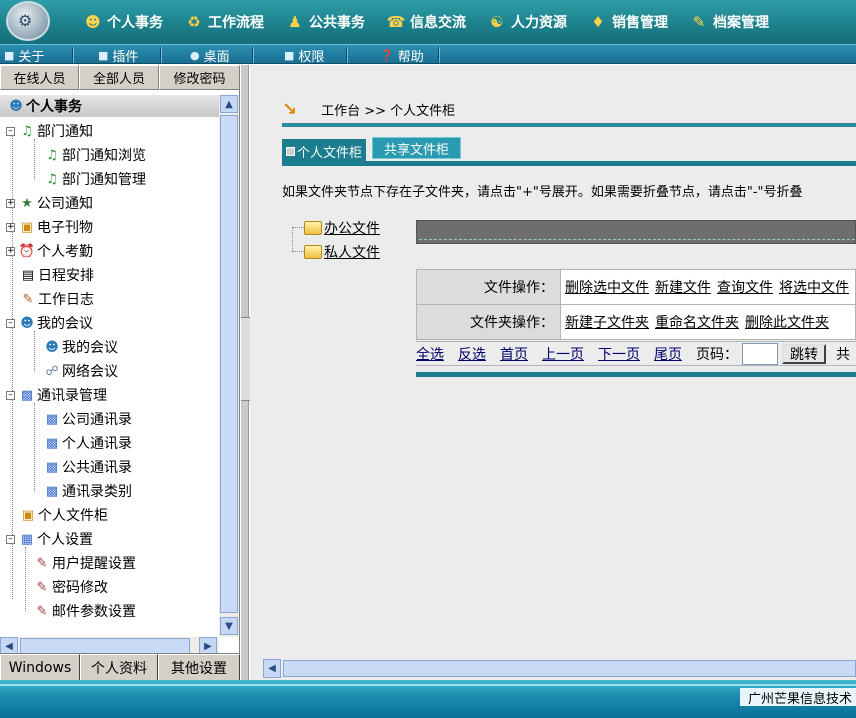 The image size is (856, 718). Describe the element at coordinates (85, 611) in the screenshot. I see `tree-item-mail-settings: ✎ 邮件参数设置` at that location.